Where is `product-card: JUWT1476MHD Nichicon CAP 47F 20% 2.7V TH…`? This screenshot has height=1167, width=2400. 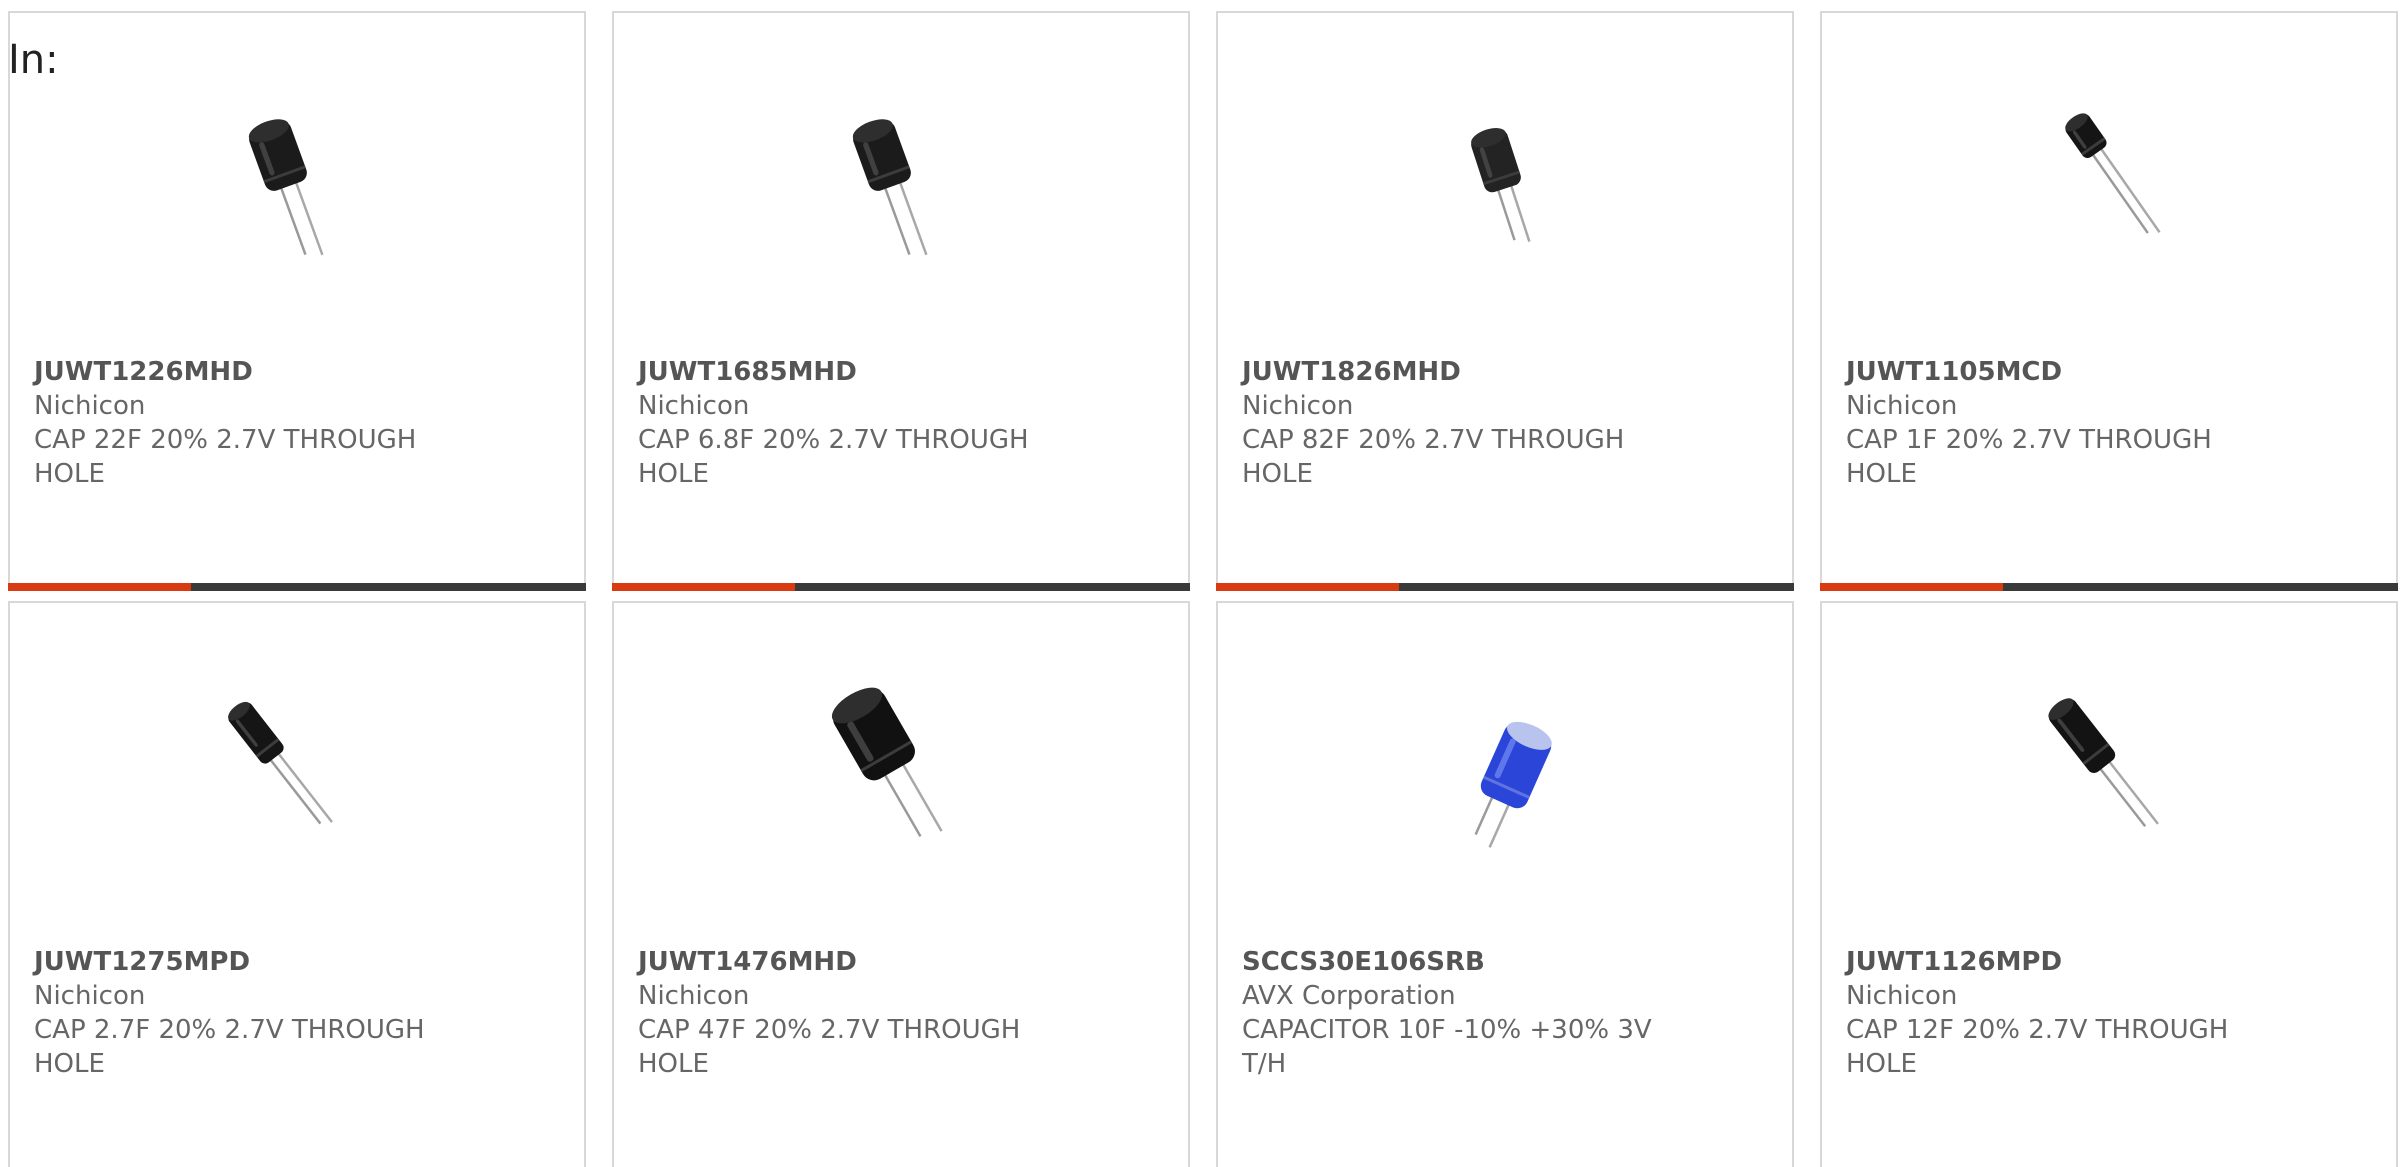 product-card: JUWT1476MHD Nichicon CAP 47F 20% 2.7V TH… is located at coordinates (901, 884).